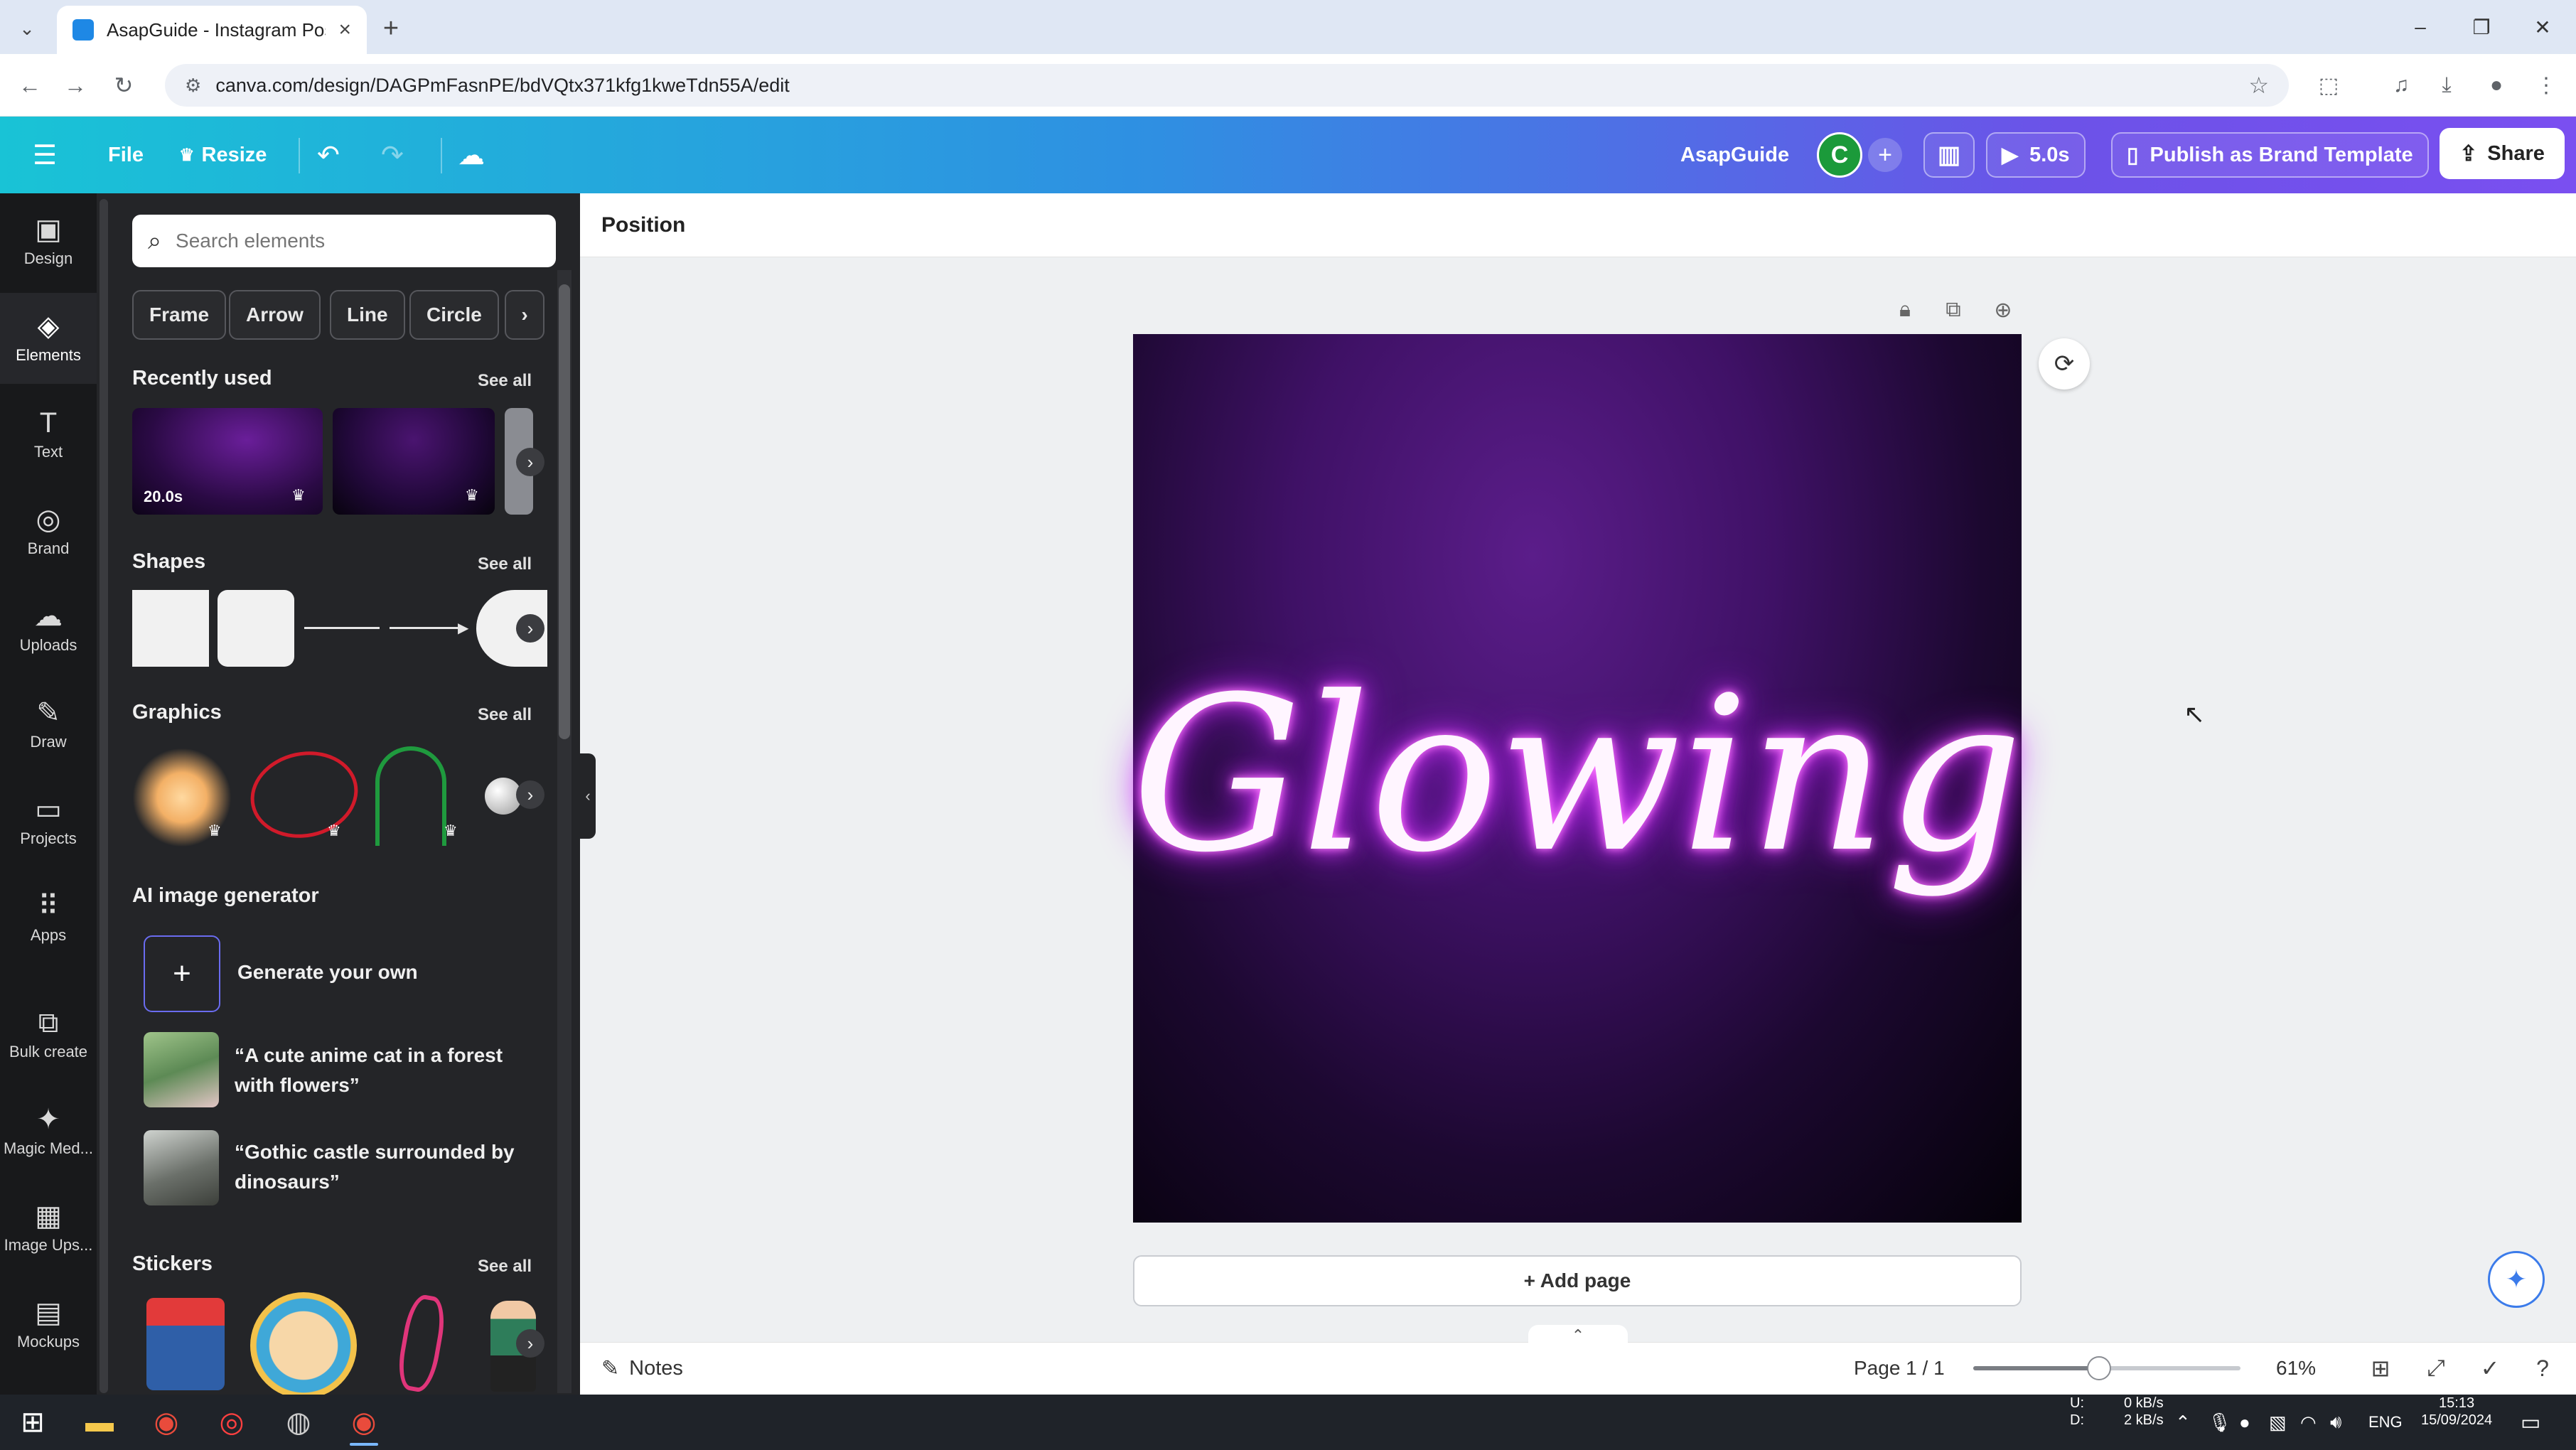 This screenshot has width=2576, height=1450. I want to click on search-box: ⌕, so click(344, 241).